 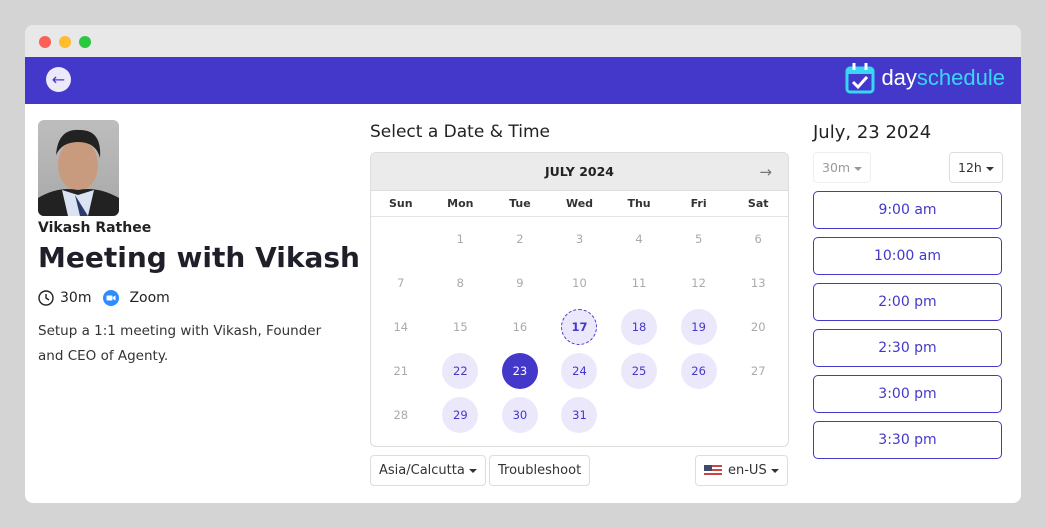 What do you see at coordinates (85, 42) in the screenshot?
I see `maximize-window-button` at bounding box center [85, 42].